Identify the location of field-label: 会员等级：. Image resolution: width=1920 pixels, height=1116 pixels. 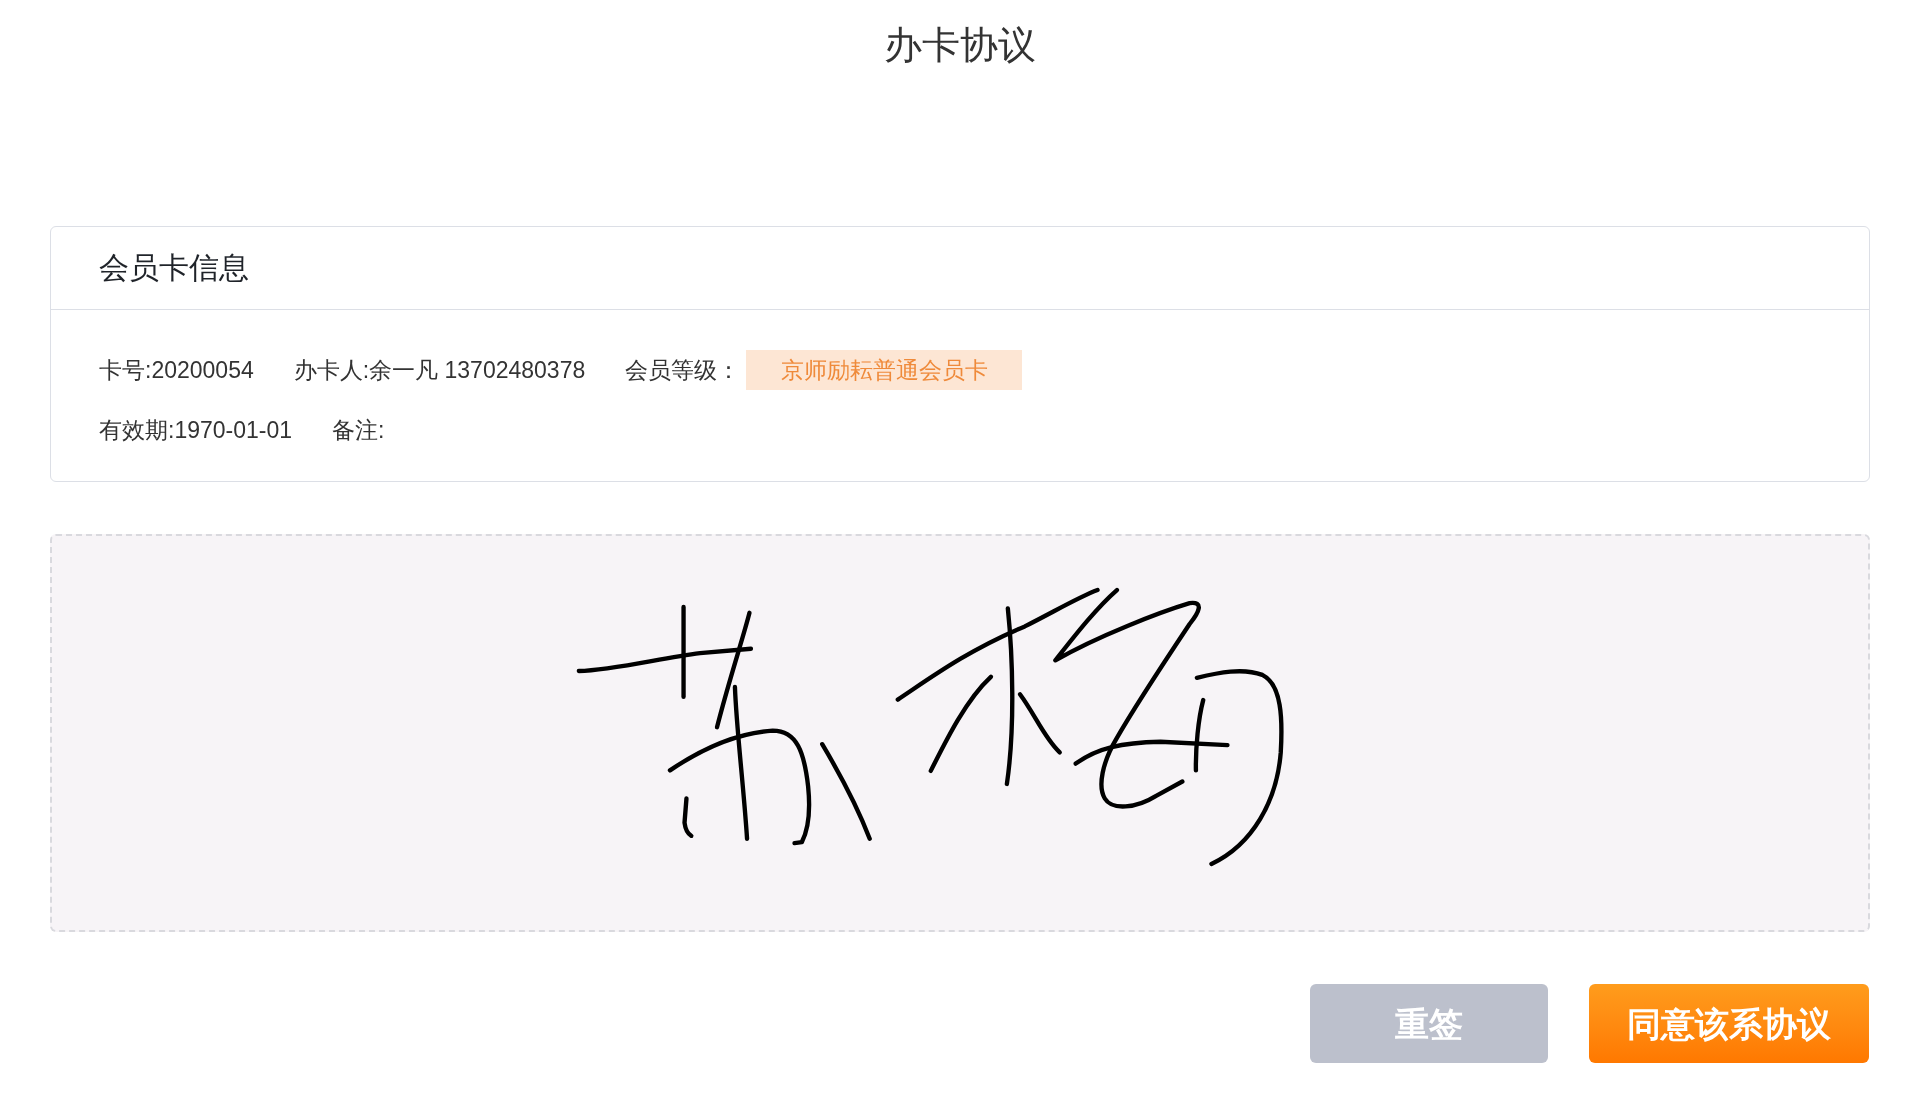
(683, 370).